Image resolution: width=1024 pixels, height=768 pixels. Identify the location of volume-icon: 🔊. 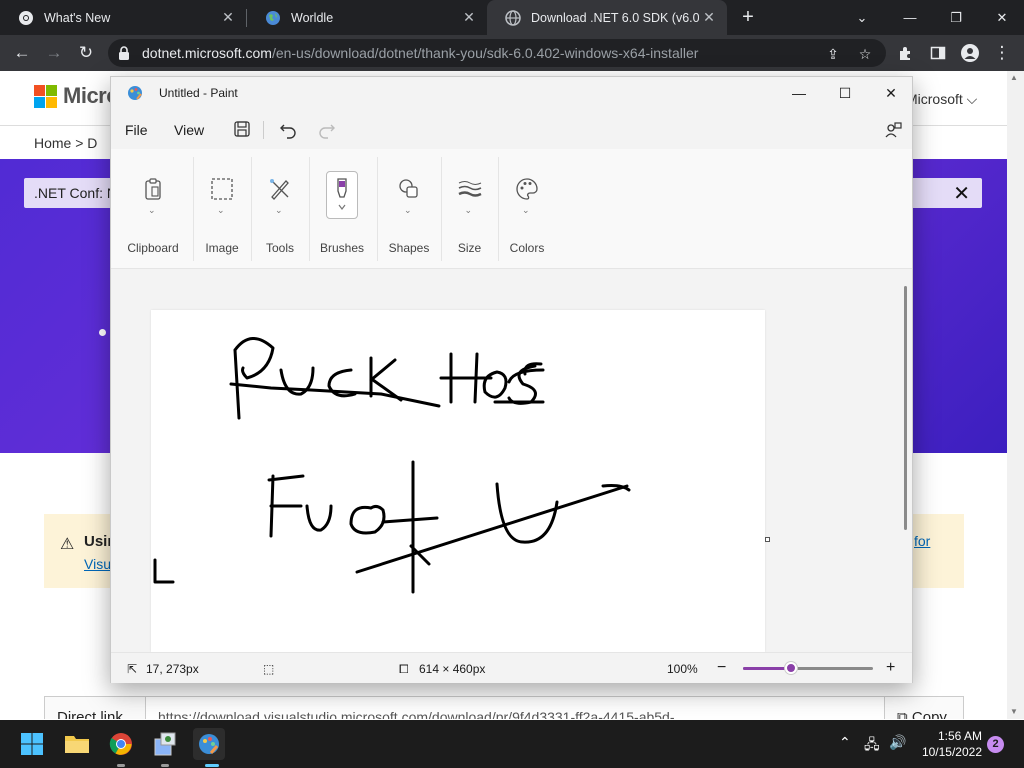
(897, 742).